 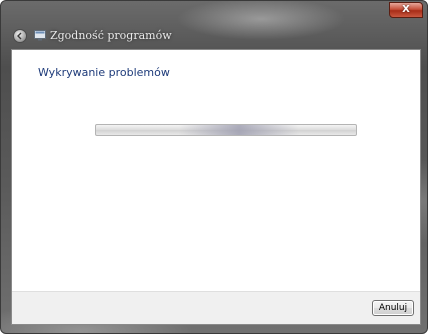 What do you see at coordinates (214, 24) in the screenshot?
I see `title-bar: Zgodność programów X` at bounding box center [214, 24].